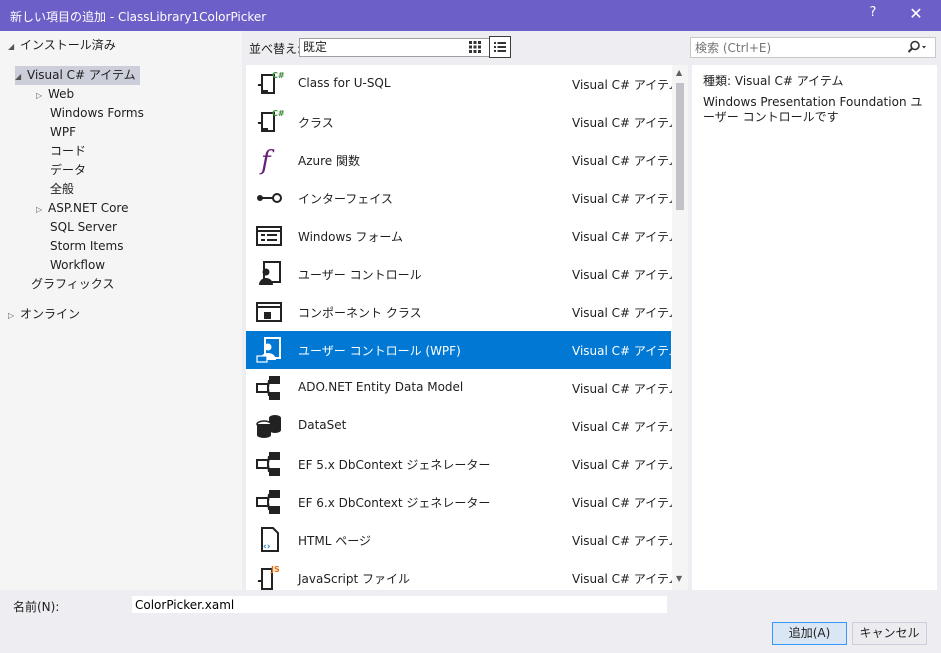  What do you see at coordinates (269, 274) in the screenshot?
I see `user-control-icon` at bounding box center [269, 274].